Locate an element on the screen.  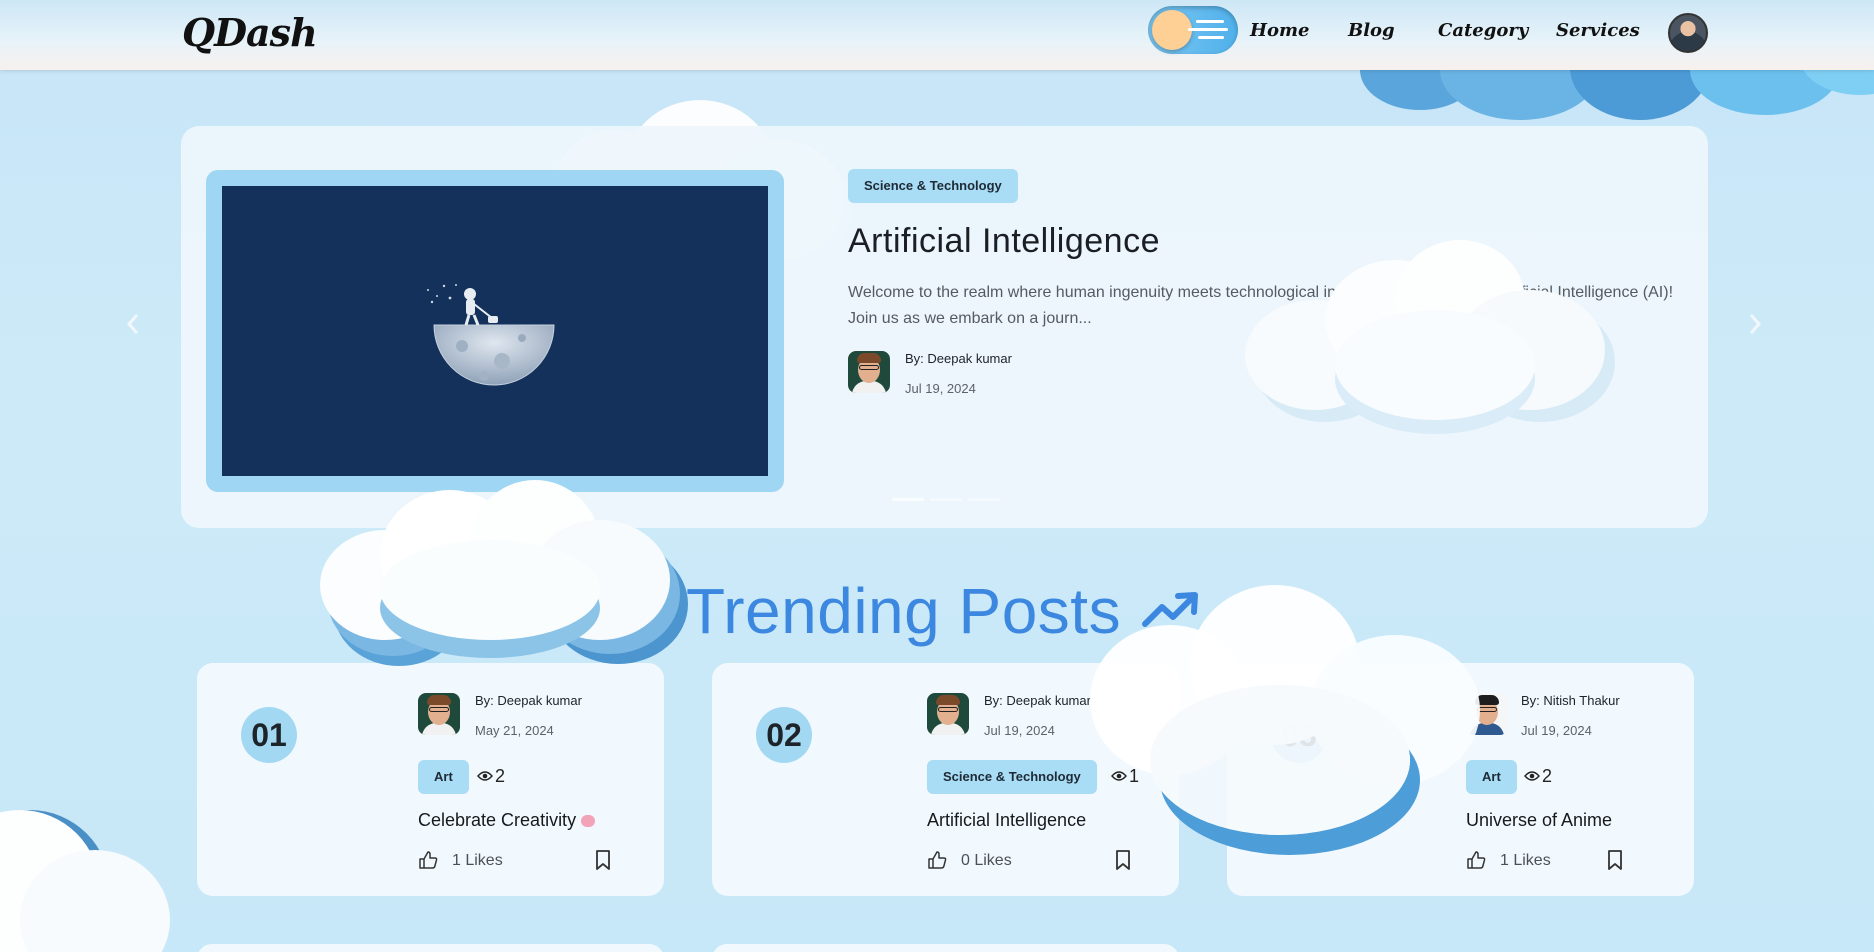
post-rank: 03 is located at coordinates (1299, 735).